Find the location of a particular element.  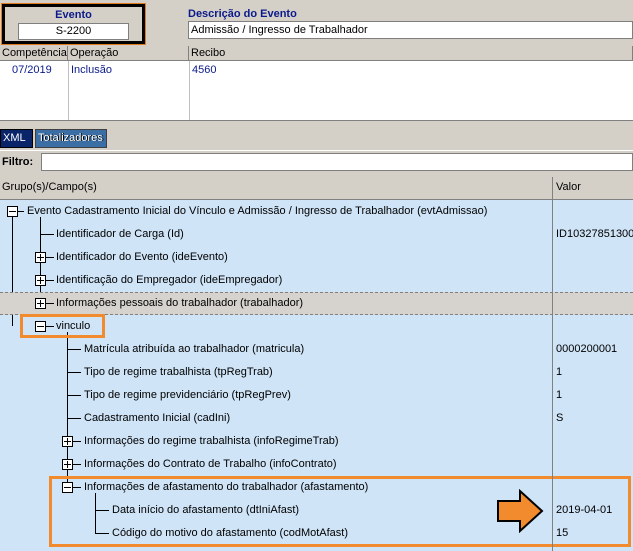

tree-value: 0000200001 is located at coordinates (587, 349).